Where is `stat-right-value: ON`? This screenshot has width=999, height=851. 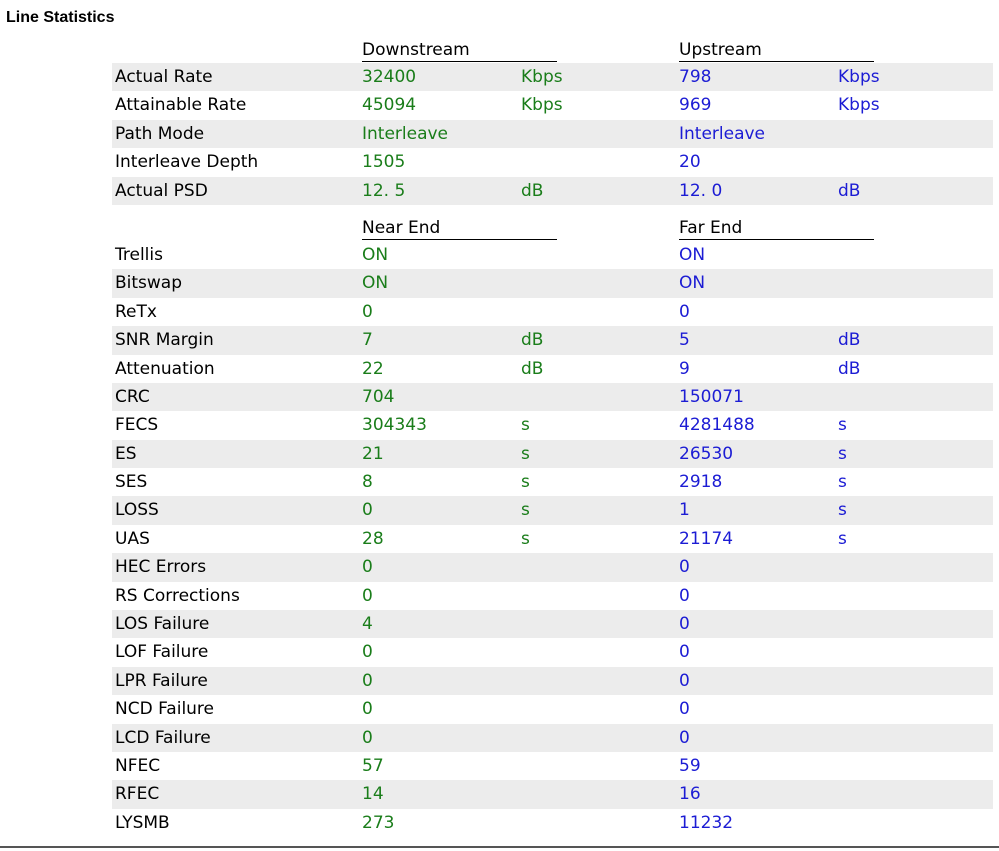
stat-right-value: ON is located at coordinates (692, 254).